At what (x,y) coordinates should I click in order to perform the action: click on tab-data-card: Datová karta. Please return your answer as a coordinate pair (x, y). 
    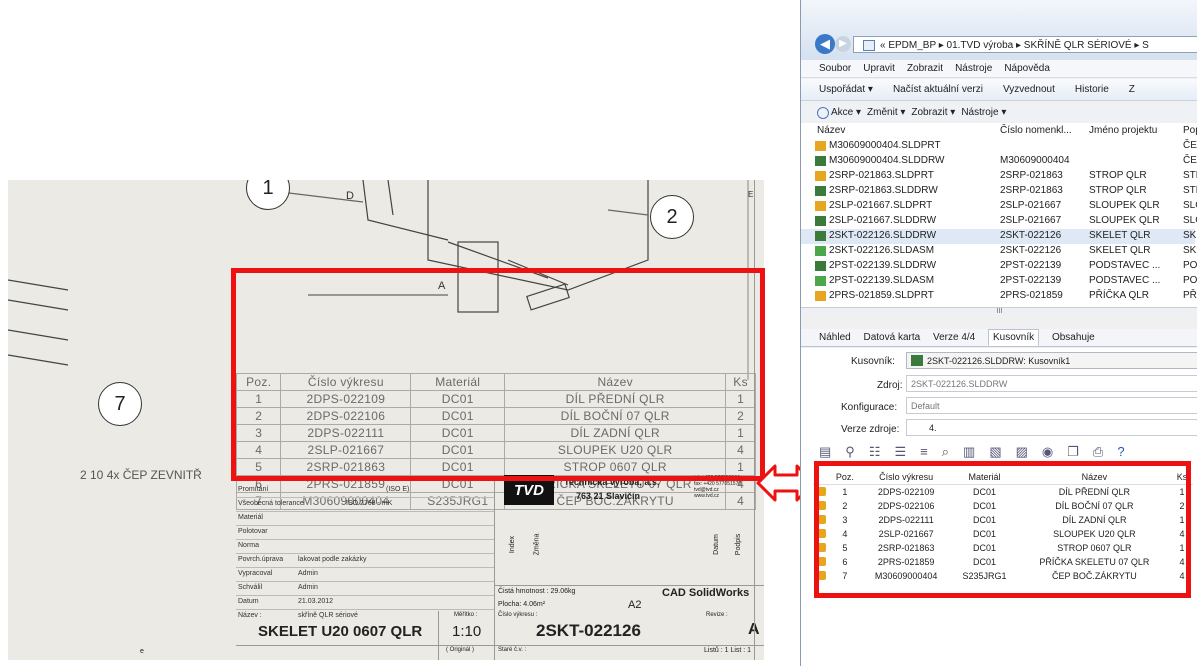
    Looking at the image, I should click on (891, 337).